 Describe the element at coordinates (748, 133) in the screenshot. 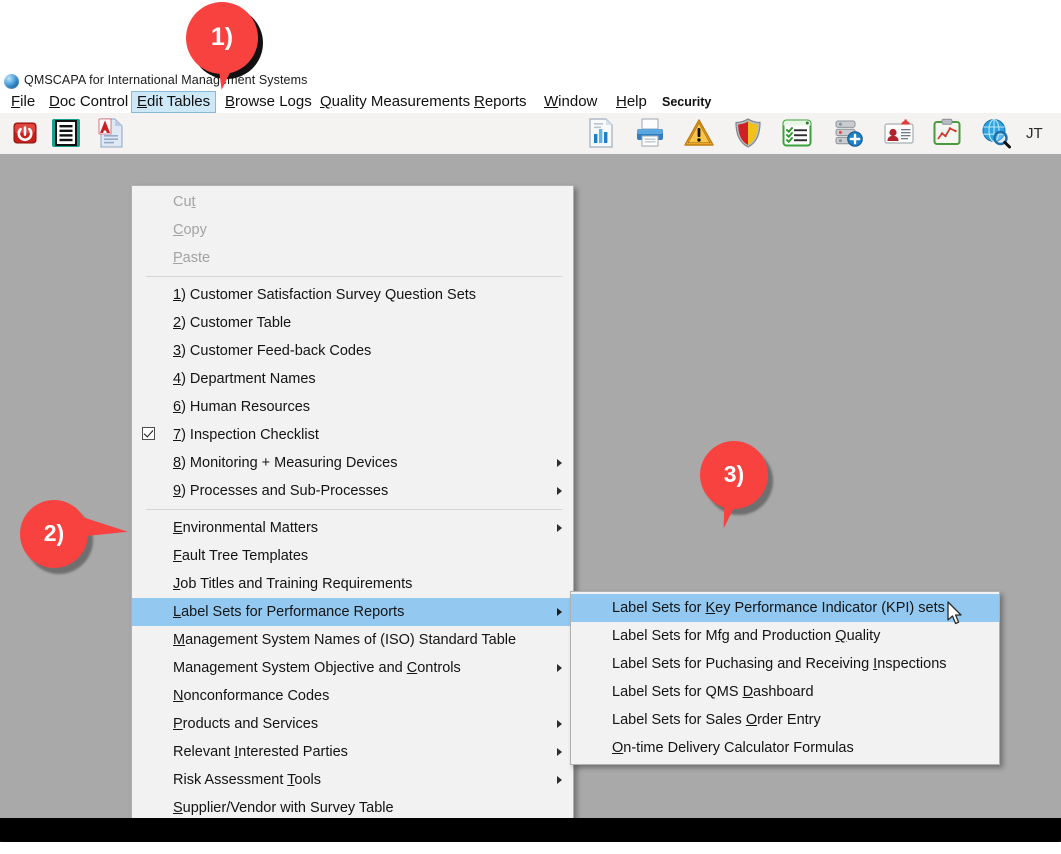

I see `shield-icon` at that location.